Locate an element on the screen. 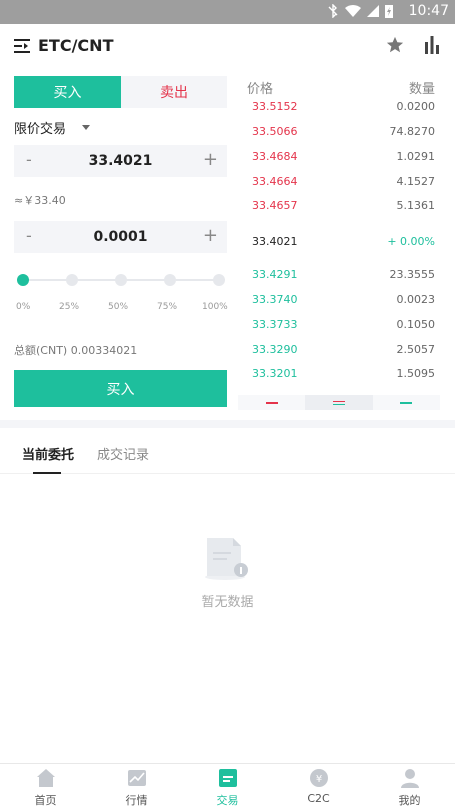  total-amount: 总额(CNT) 0.00334021 is located at coordinates (76, 350).